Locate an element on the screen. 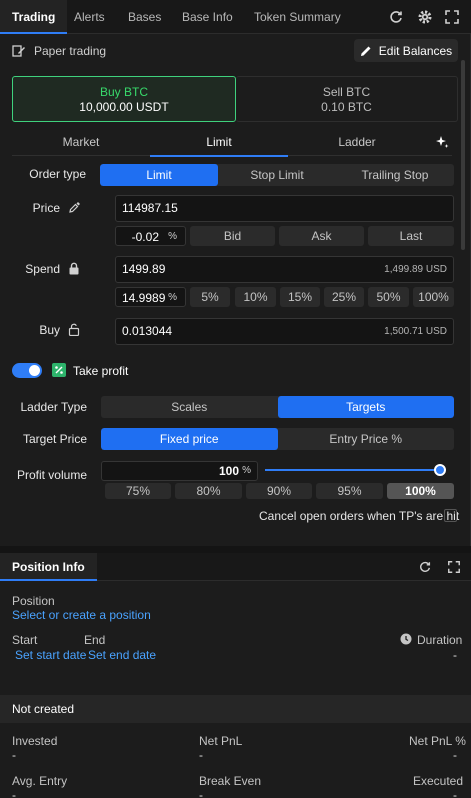  spend-100-button: 100% is located at coordinates (433, 297).